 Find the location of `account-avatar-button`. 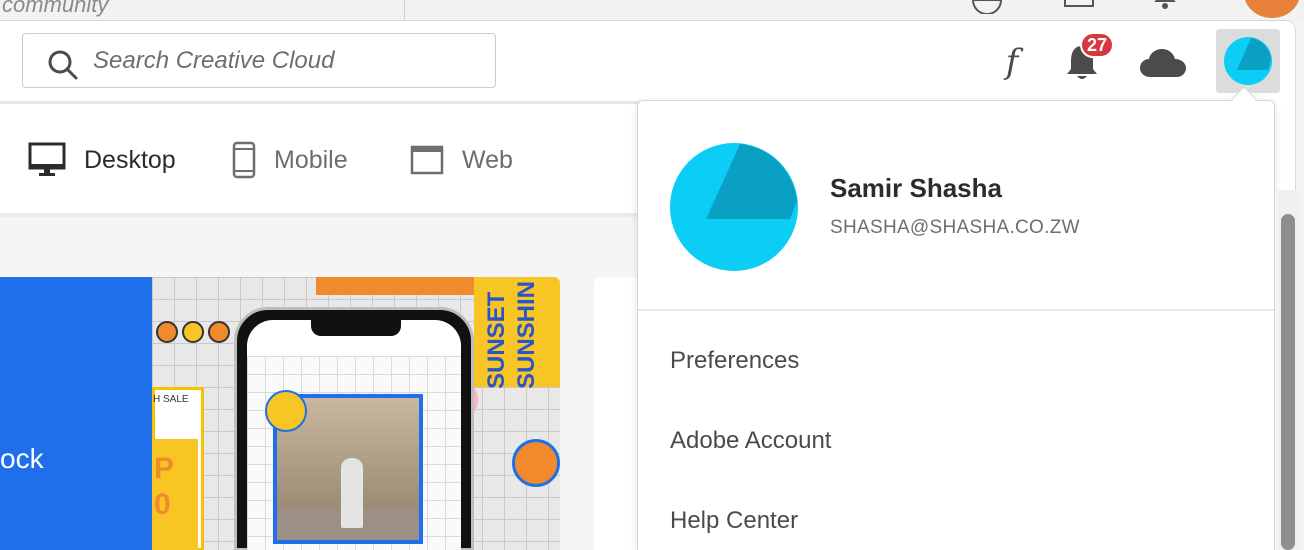

account-avatar-button is located at coordinates (1248, 61).